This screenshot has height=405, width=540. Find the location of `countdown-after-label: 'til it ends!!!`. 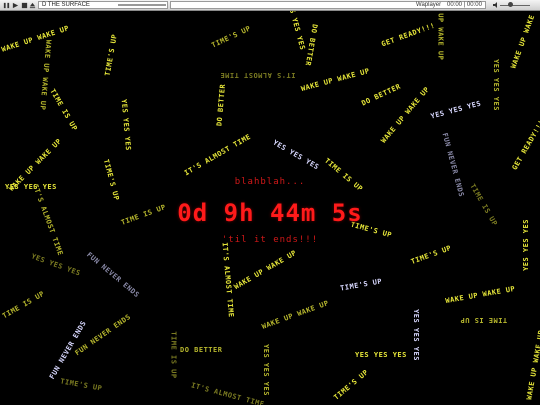

countdown-after-label: 'til it ends!!! is located at coordinates (270, 240).